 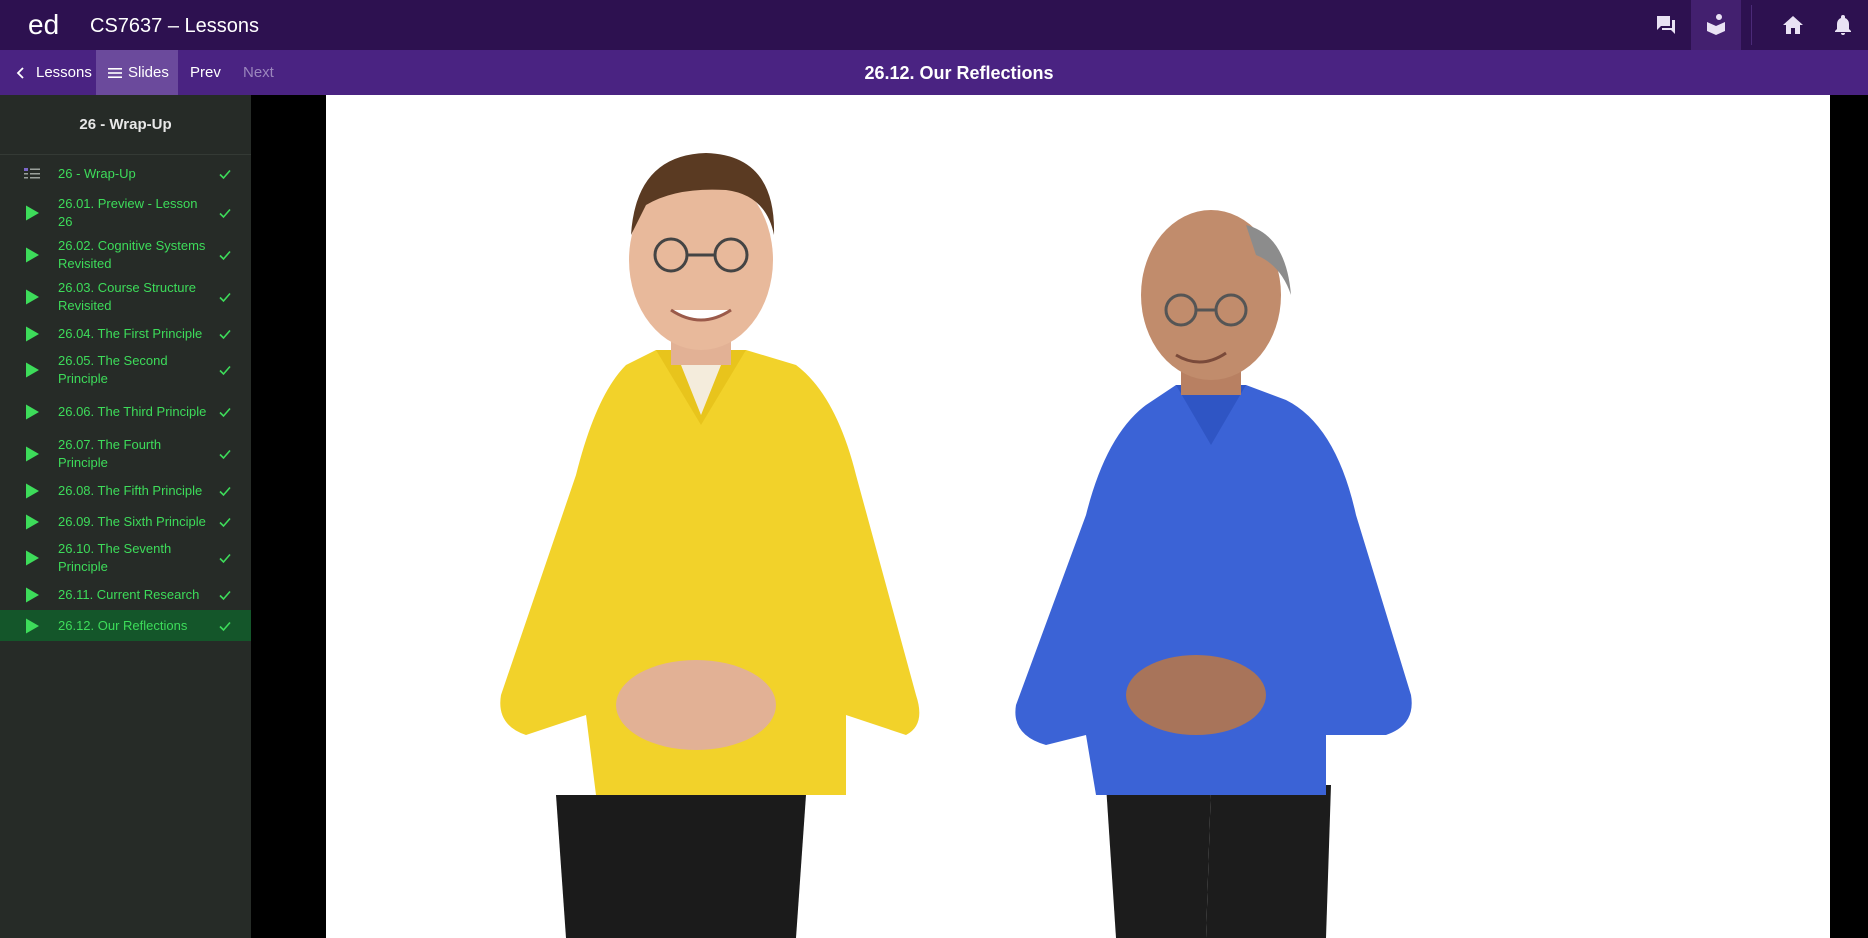 I want to click on lesson-item-label: 26.09. The Sixth Principle, so click(x=132, y=521).